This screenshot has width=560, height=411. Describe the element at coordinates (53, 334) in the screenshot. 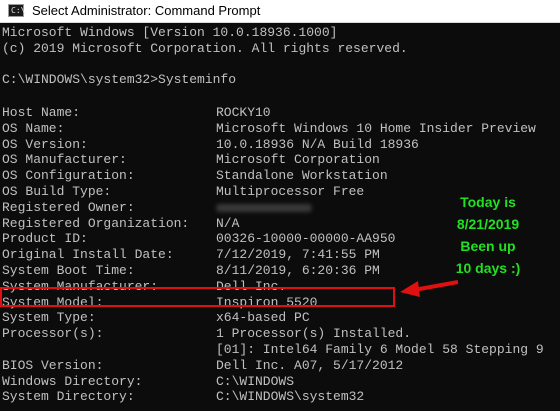

I see `row-label: Processor(s):` at that location.